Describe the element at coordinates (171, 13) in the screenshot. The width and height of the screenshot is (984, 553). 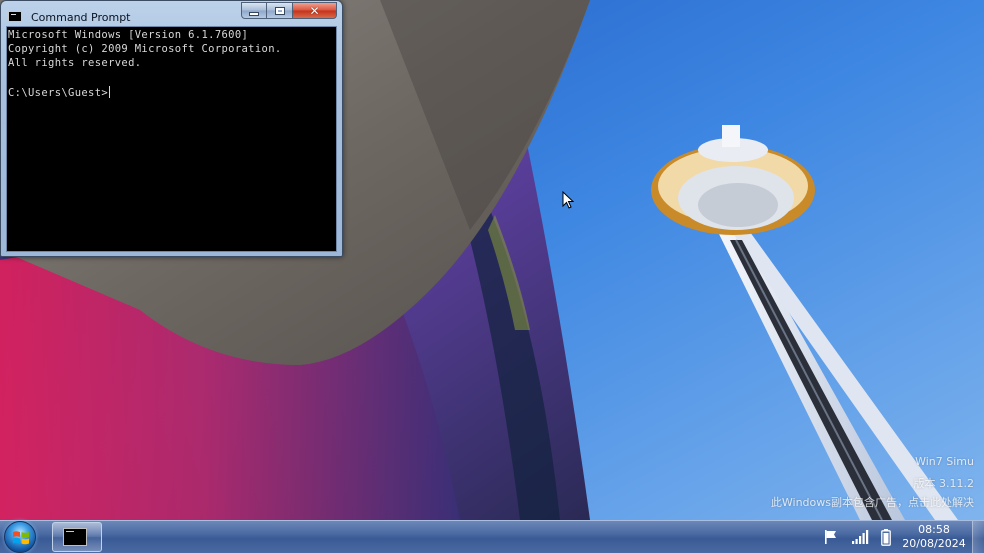
I see `window-titlebar: Command Prompt ✕` at that location.